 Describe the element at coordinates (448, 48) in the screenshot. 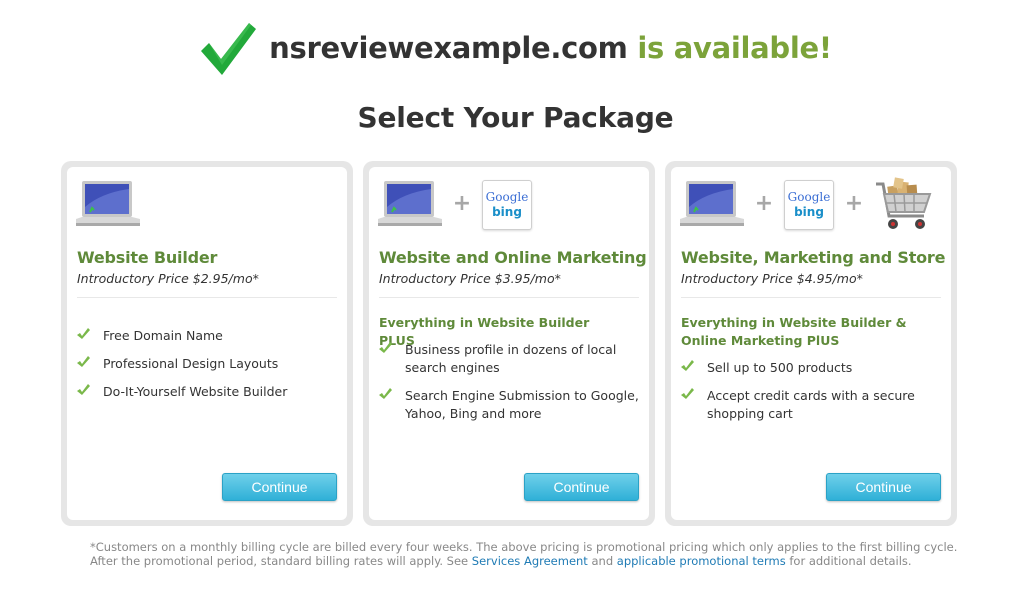

I see `domain-name: nsreviewexample.com` at that location.